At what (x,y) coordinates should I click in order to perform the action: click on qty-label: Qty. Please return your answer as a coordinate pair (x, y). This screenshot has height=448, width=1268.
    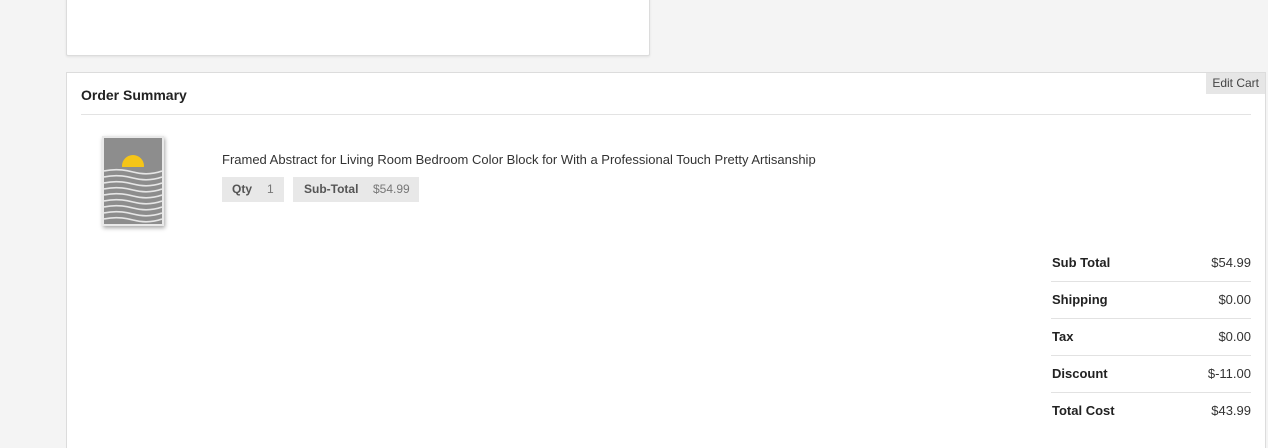
    Looking at the image, I should click on (242, 189).